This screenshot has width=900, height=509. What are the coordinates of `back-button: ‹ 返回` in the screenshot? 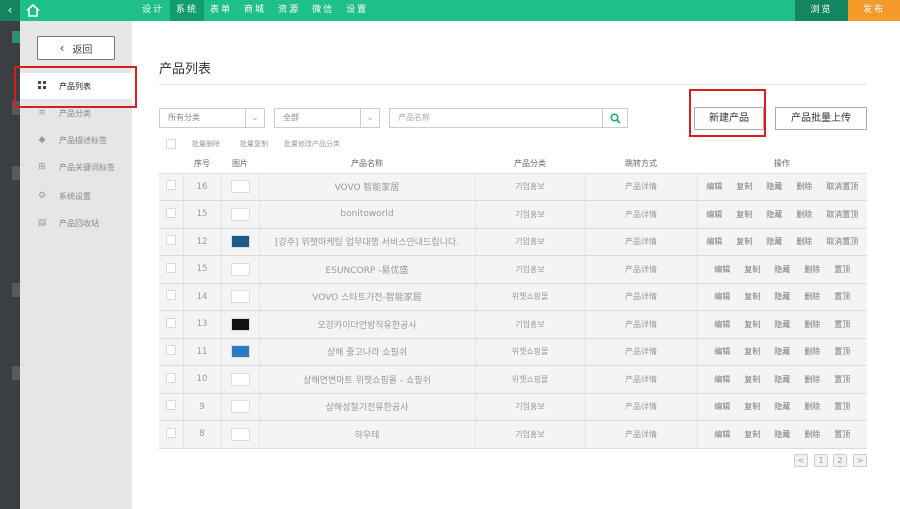 It's located at (76, 48).